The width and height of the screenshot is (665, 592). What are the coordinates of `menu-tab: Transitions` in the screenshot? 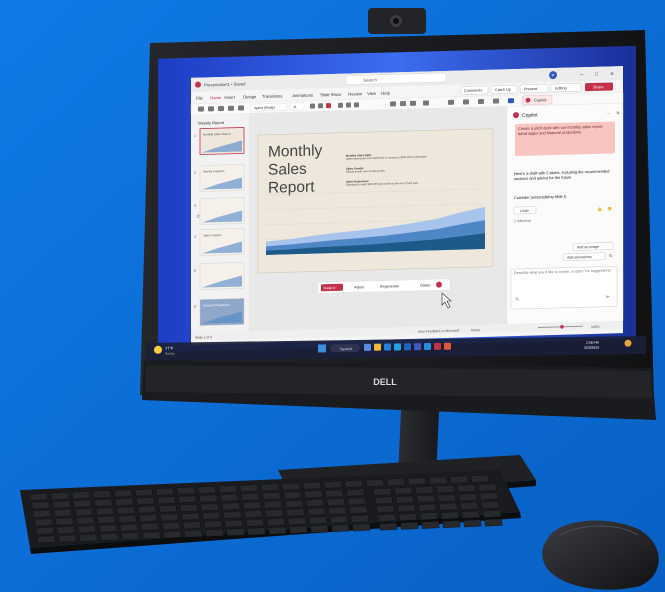 It's located at (272, 96).